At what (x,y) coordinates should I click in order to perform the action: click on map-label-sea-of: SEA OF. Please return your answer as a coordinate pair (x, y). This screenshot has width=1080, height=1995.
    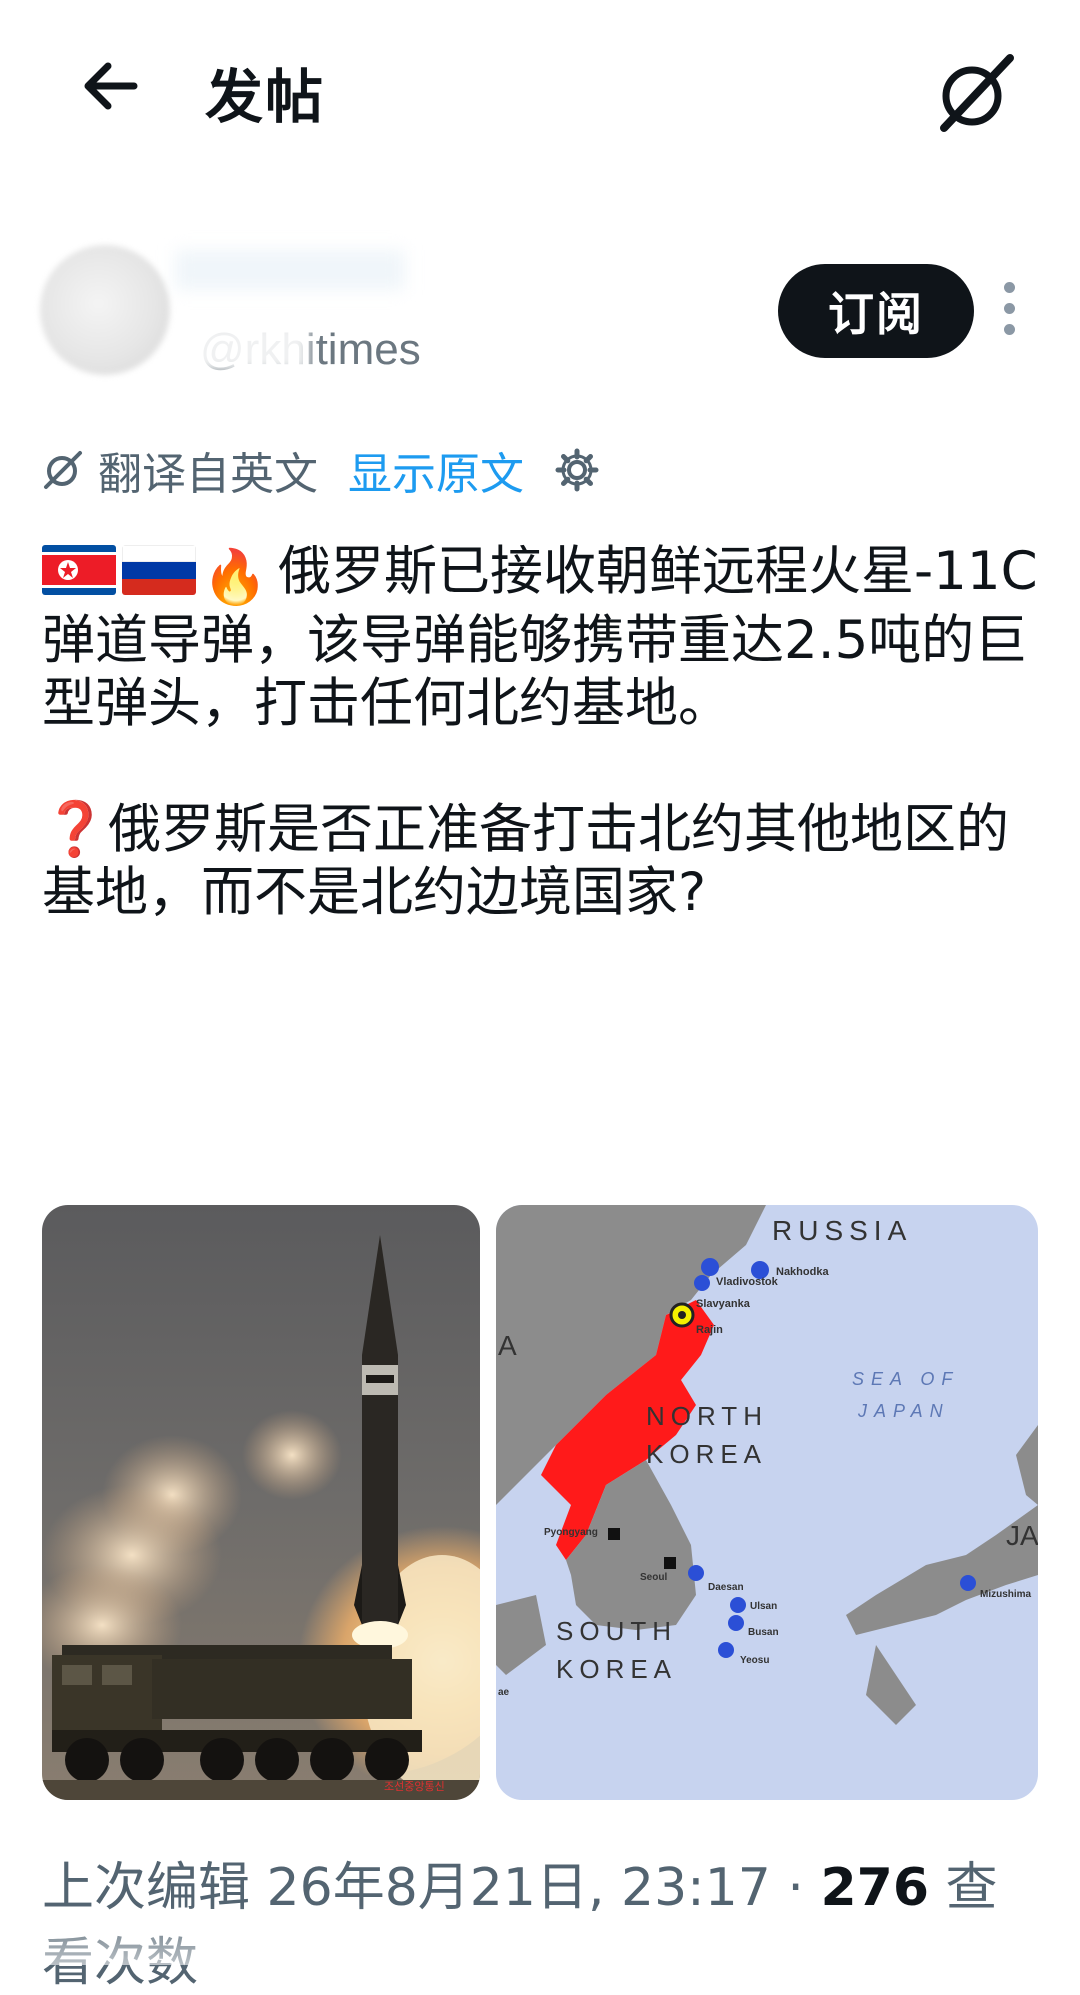
    Looking at the image, I should click on (905, 1379).